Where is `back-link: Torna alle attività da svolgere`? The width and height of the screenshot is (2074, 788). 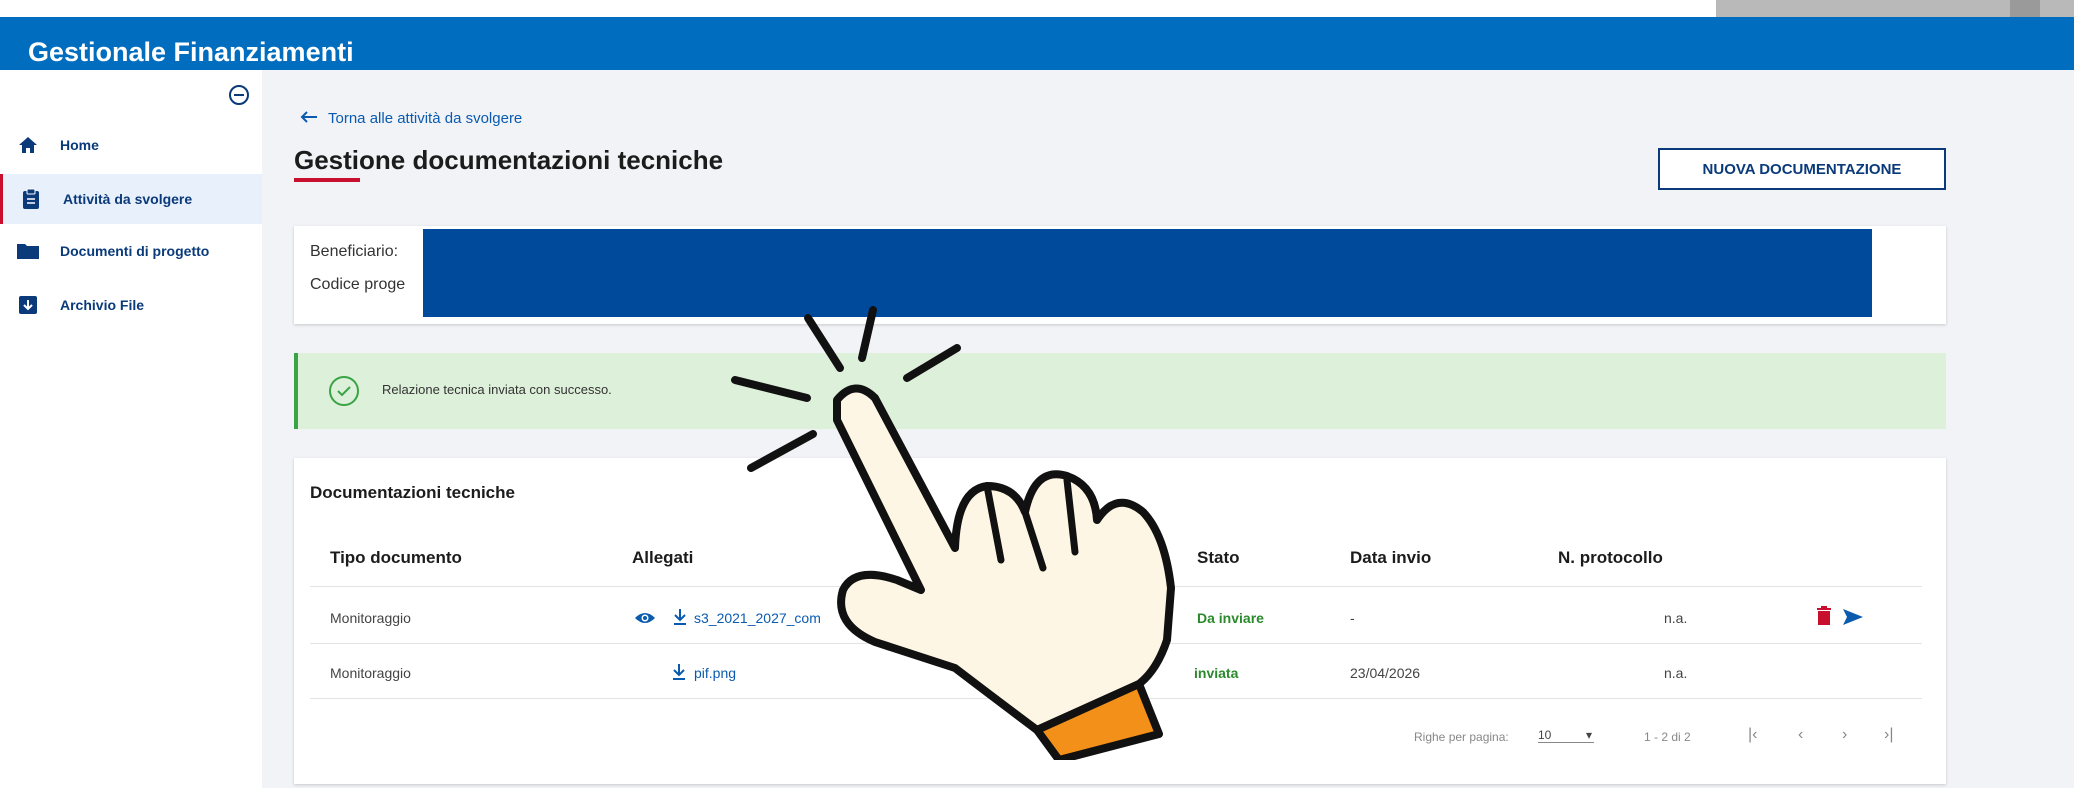 back-link: Torna alle attività da svolgere is located at coordinates (411, 118).